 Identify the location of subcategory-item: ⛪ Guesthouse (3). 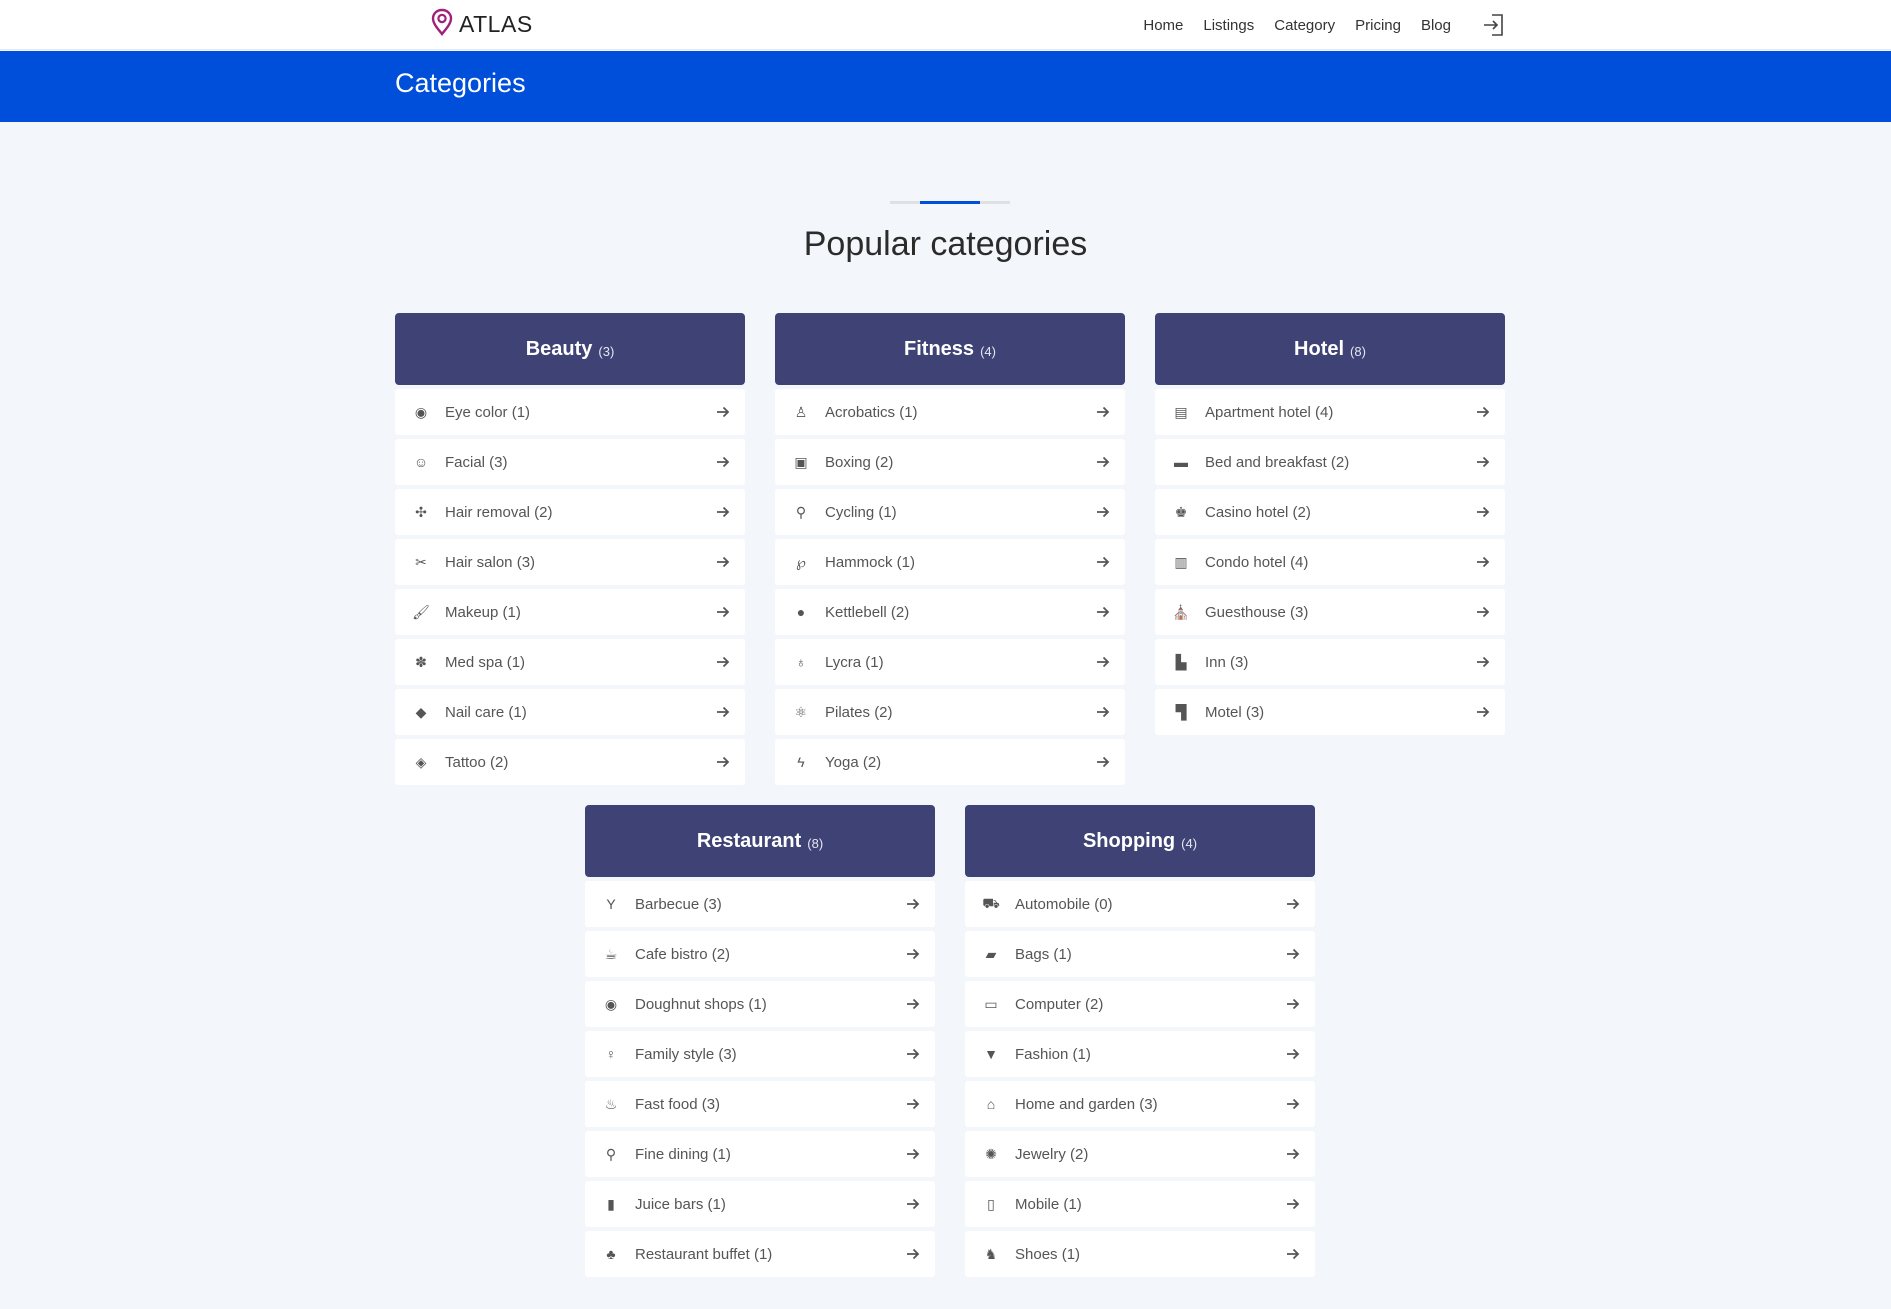
(1330, 612).